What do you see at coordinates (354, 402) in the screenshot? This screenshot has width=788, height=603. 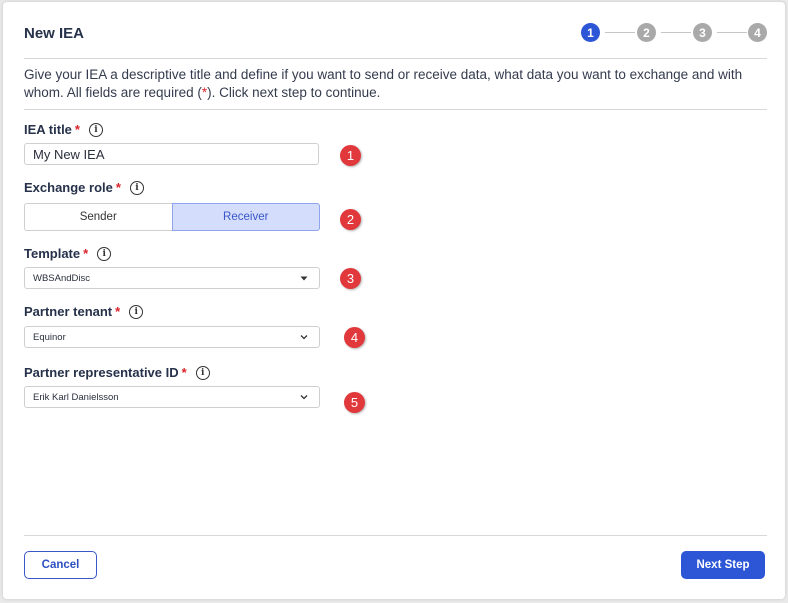 I see `annotation-badge-5: 5` at bounding box center [354, 402].